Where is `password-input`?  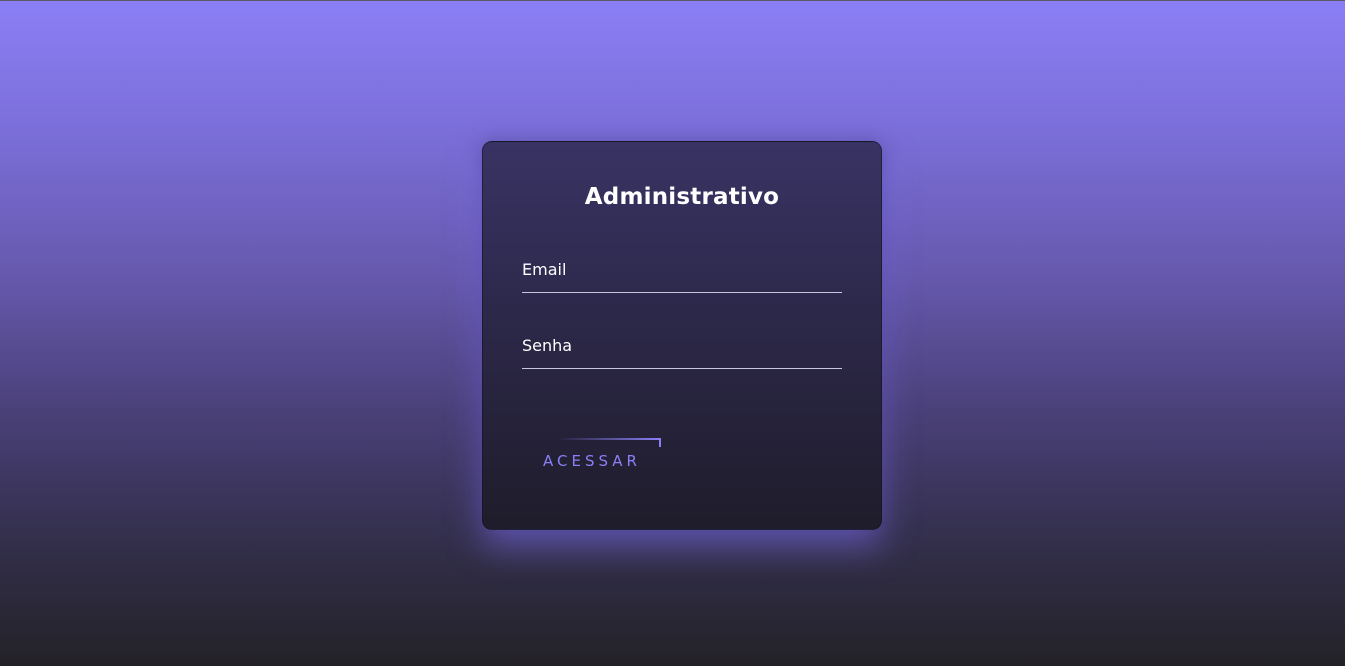
password-input is located at coordinates (682, 351).